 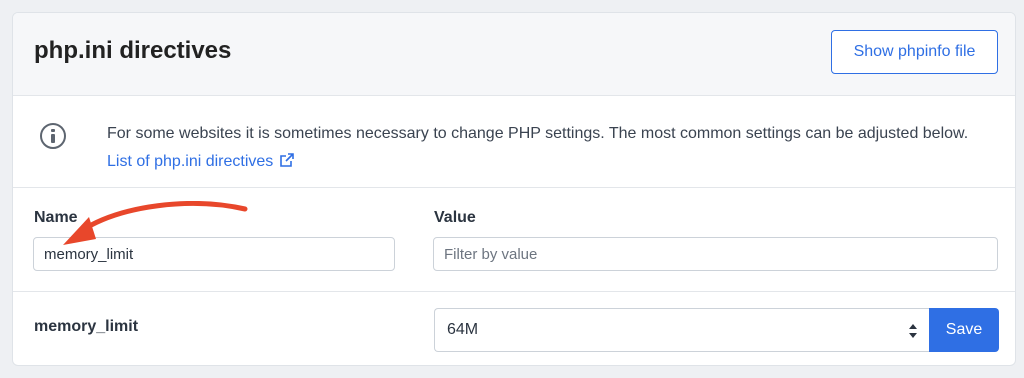 I want to click on php-ini-directives-link: List of php.ini directives, so click(x=201, y=161).